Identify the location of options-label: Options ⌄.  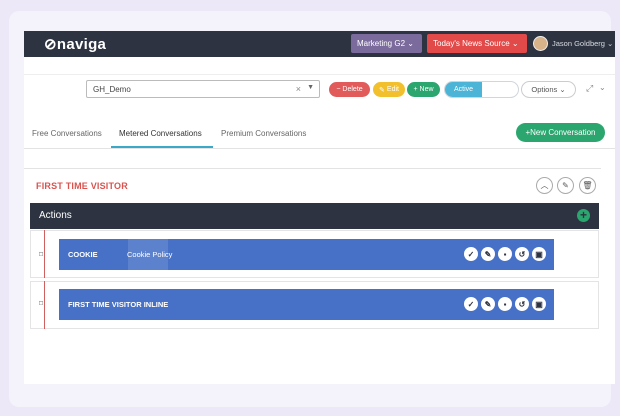
(548, 89).